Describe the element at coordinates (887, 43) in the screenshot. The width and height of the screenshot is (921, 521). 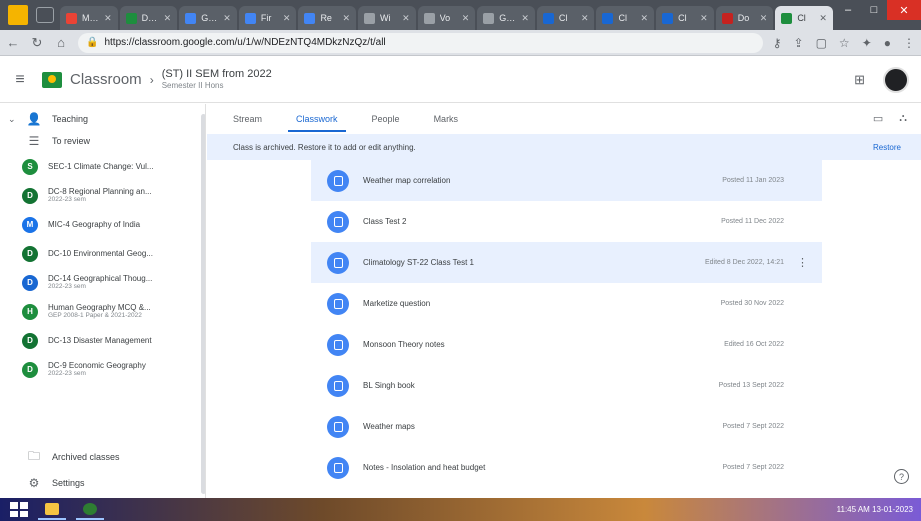
I see `profile-icon: ●` at that location.